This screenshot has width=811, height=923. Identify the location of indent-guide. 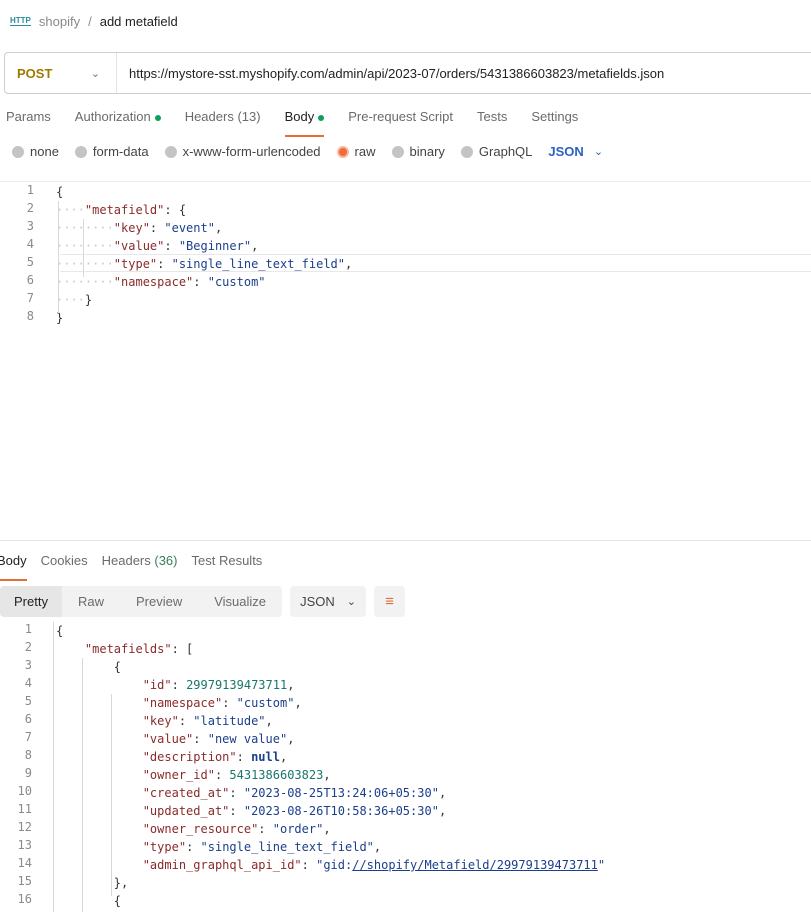
(53, 767).